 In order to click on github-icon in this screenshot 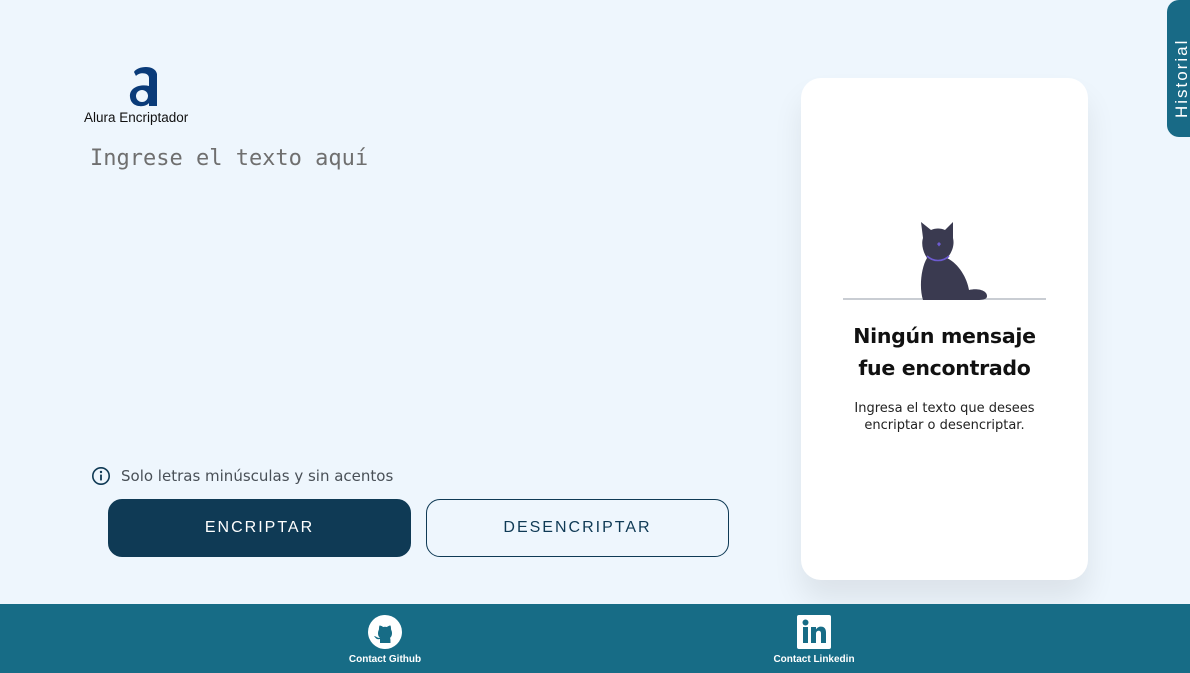, I will do `click(385, 632)`.